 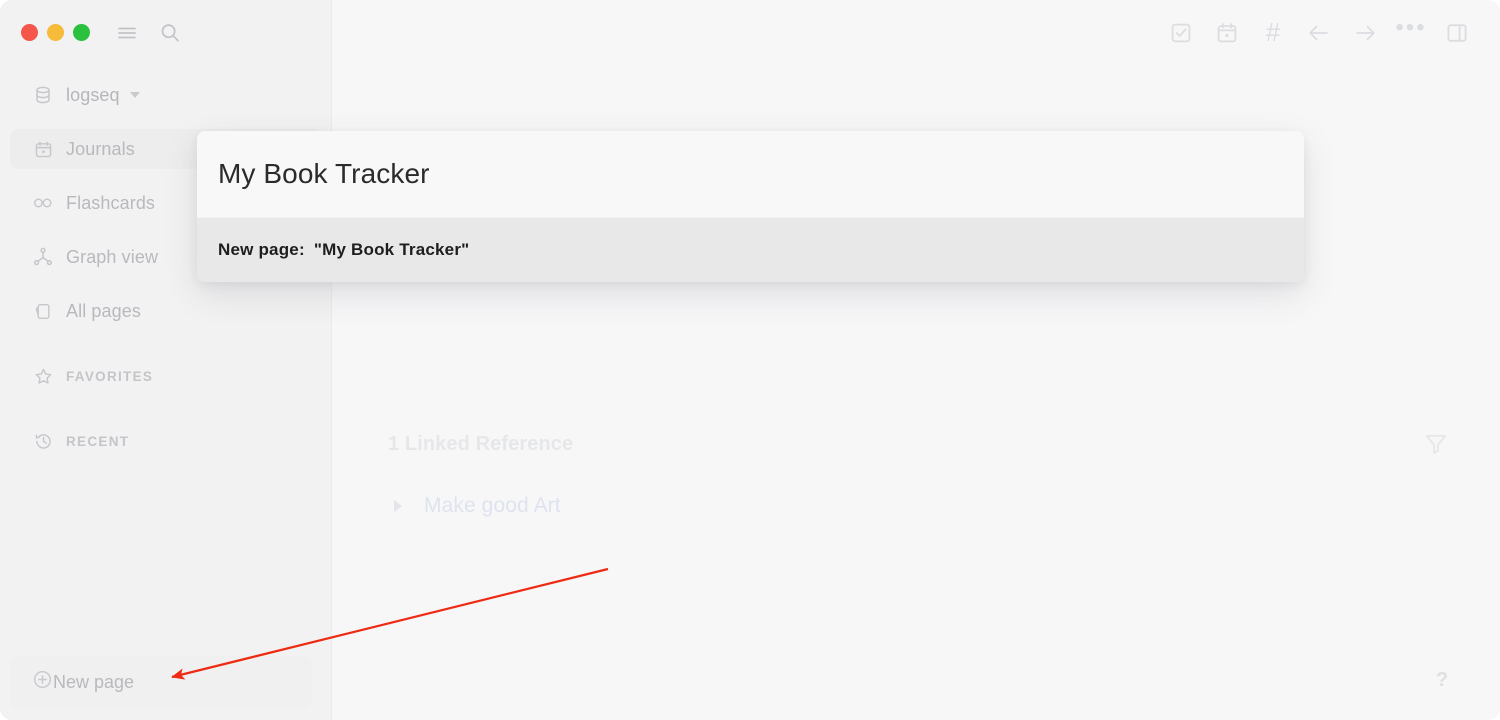 I want to click on window-minimize-button, so click(x=55, y=32).